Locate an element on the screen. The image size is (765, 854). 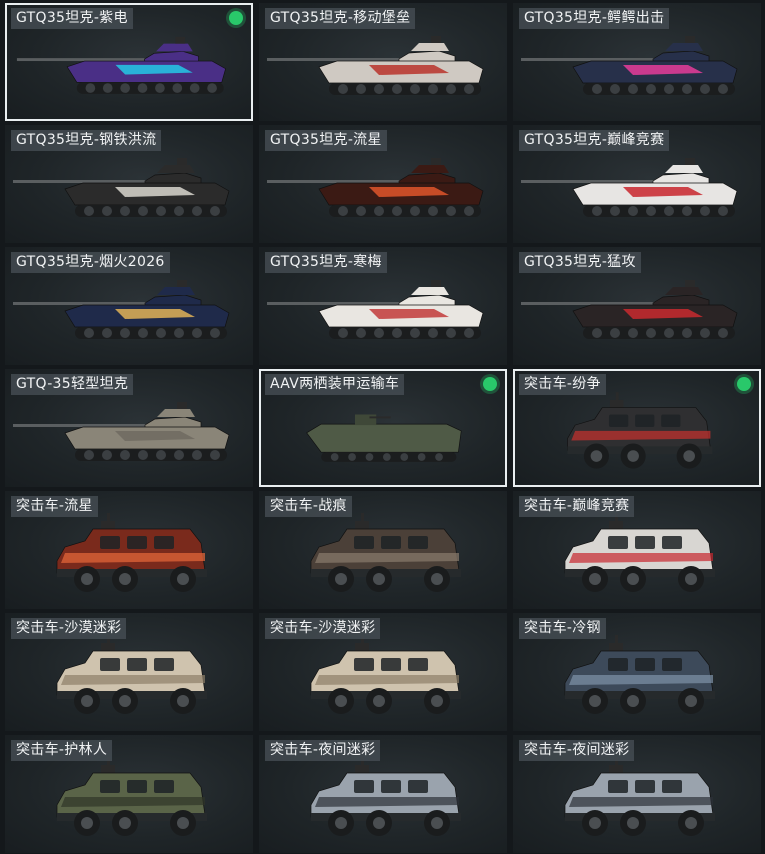
skin-name-label: AAV两栖装甲运输车 is located at coordinates (335, 384).